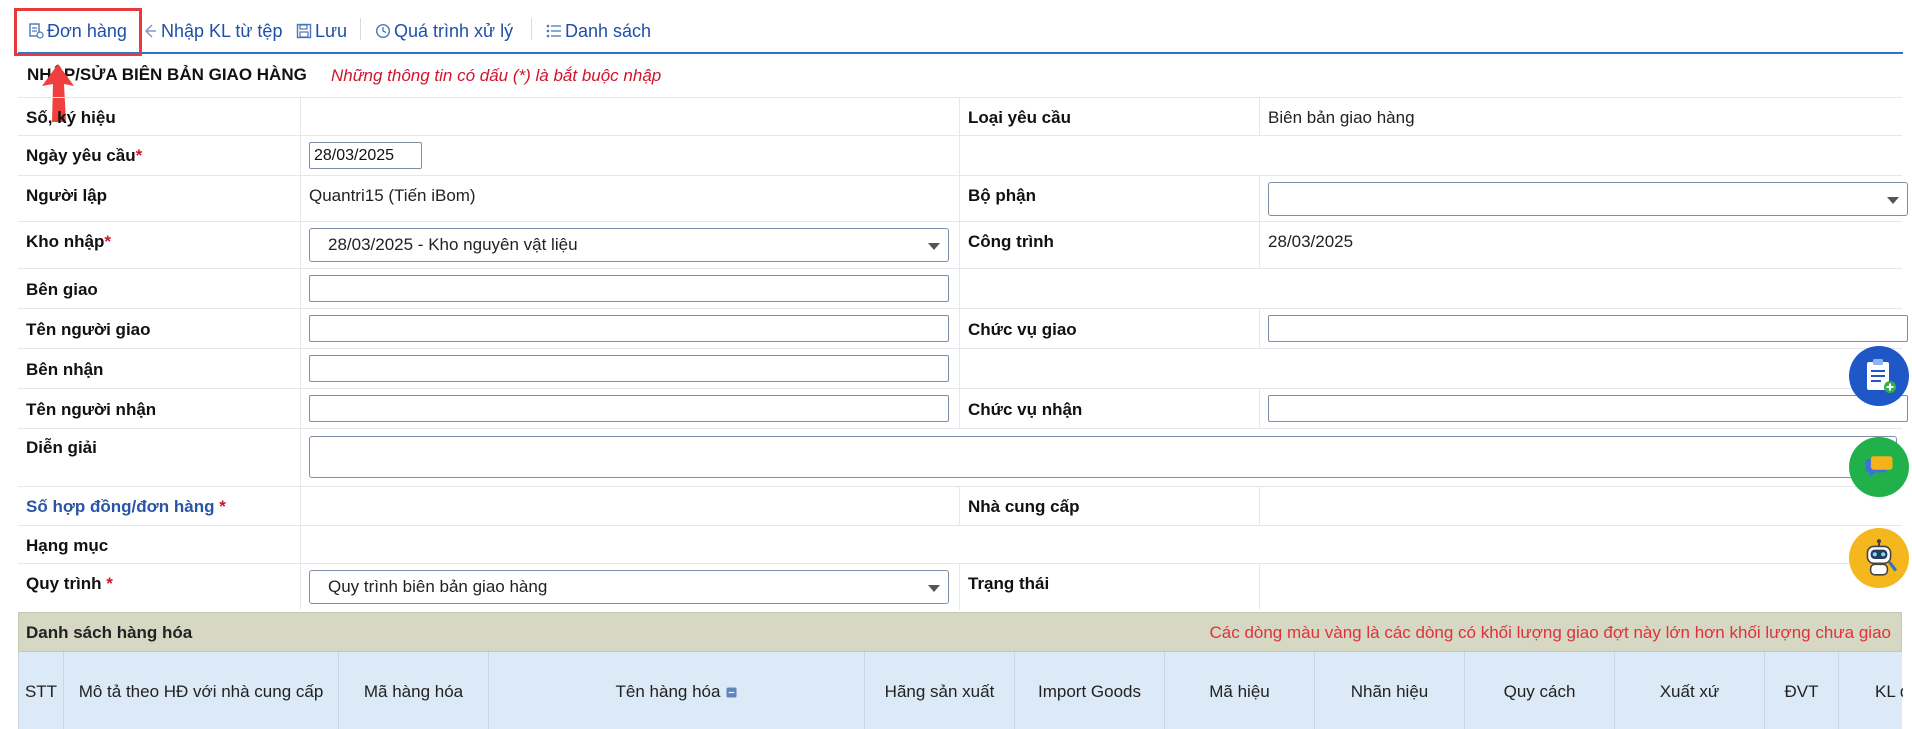 This screenshot has width=1912, height=729. What do you see at coordinates (1090, 690) in the screenshot?
I see `column-header: Import Goods` at bounding box center [1090, 690].